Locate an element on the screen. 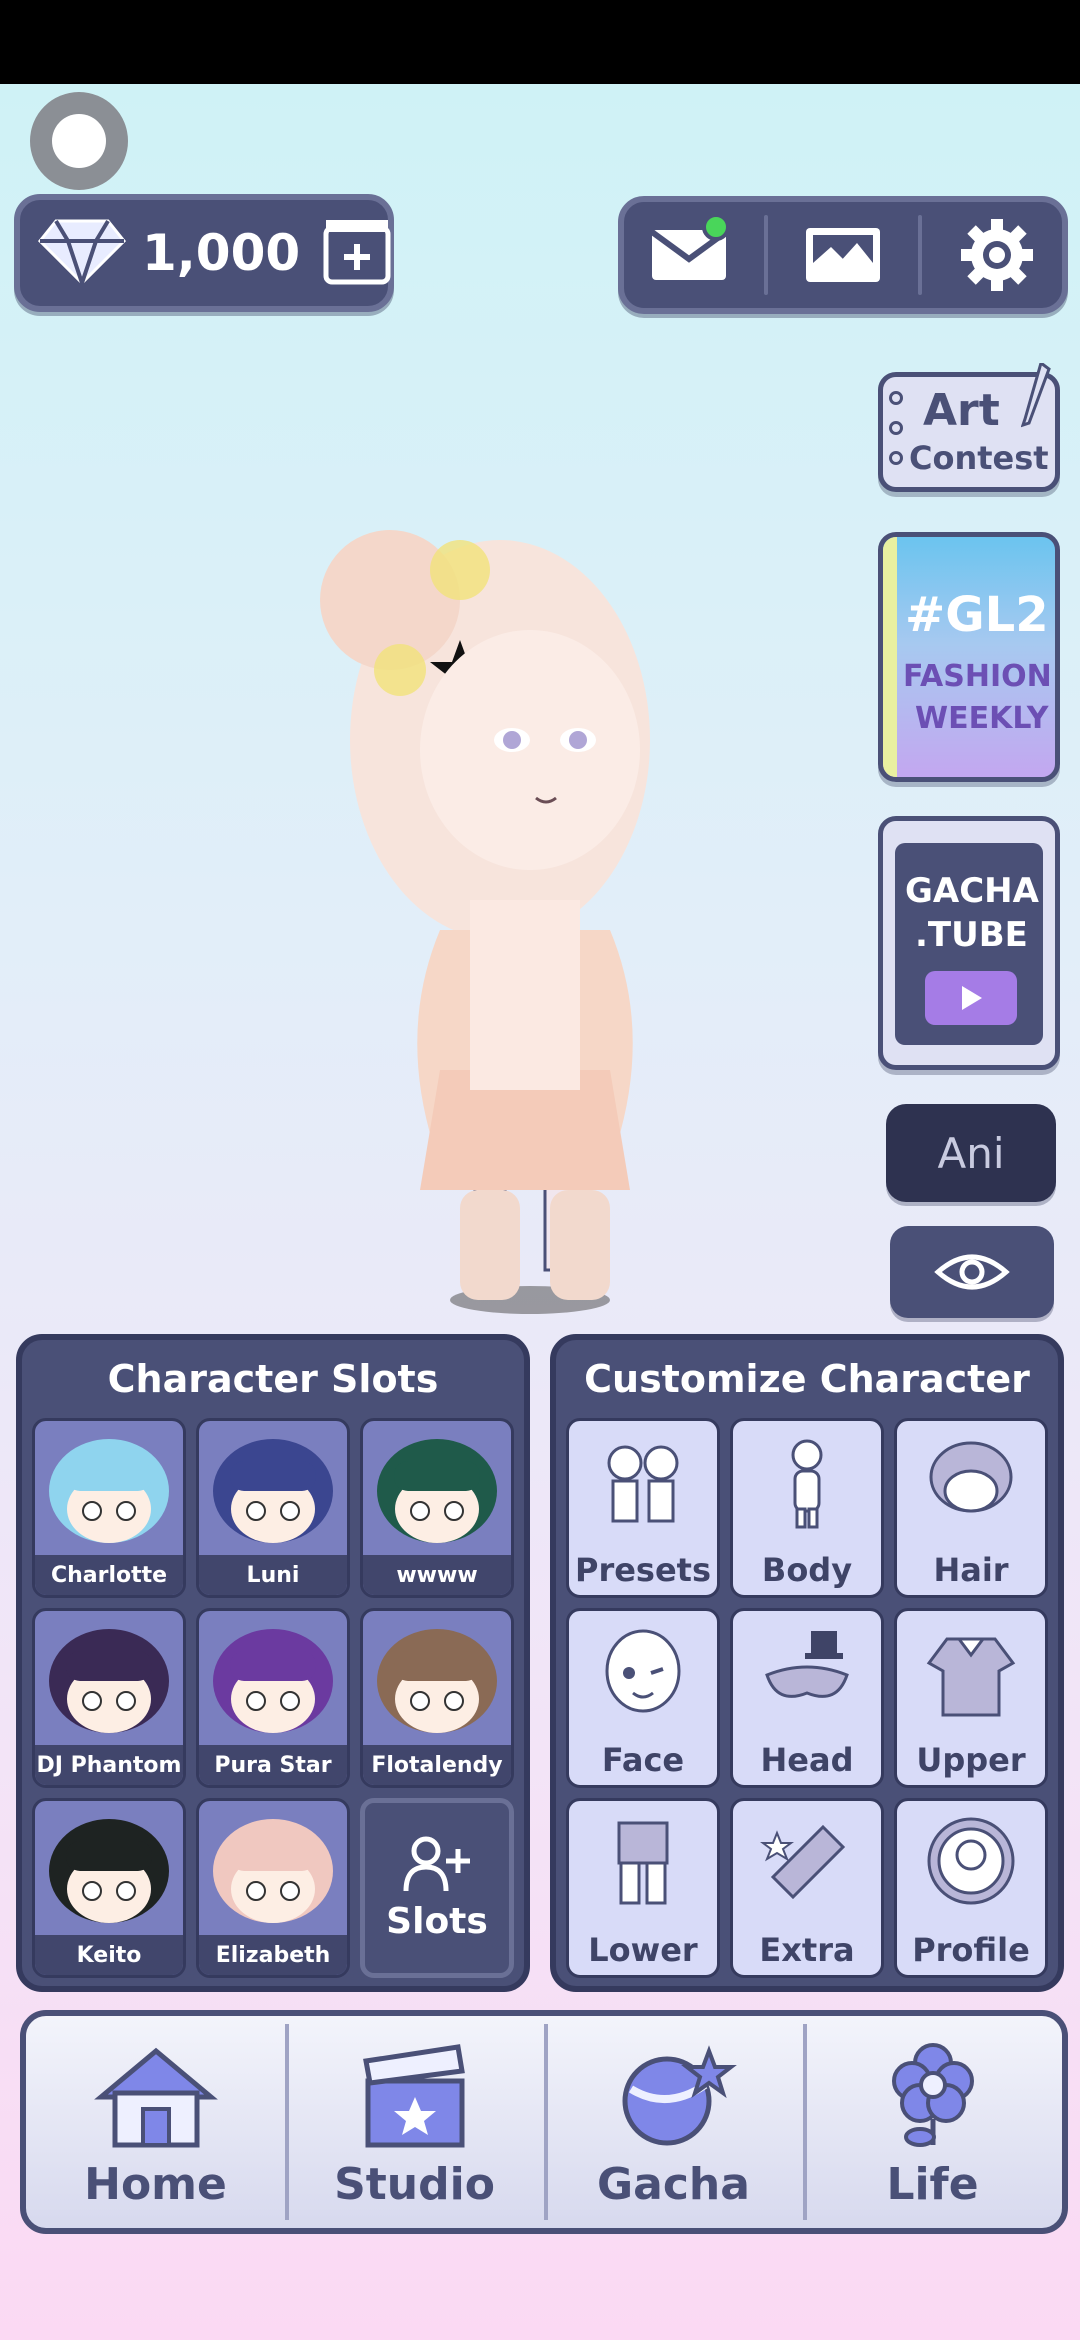 The image size is (1080, 2340). house-icon is located at coordinates (155, 2097).